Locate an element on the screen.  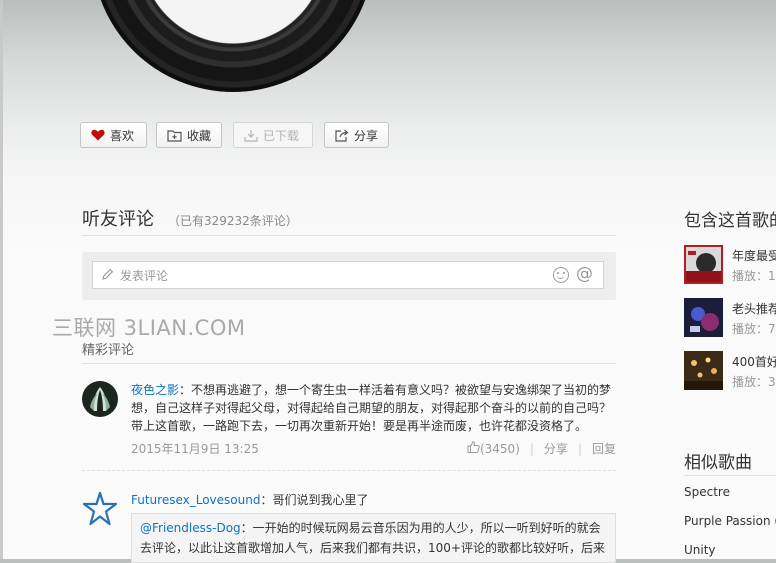
at-mention-icon: @ is located at coordinates (584, 274).